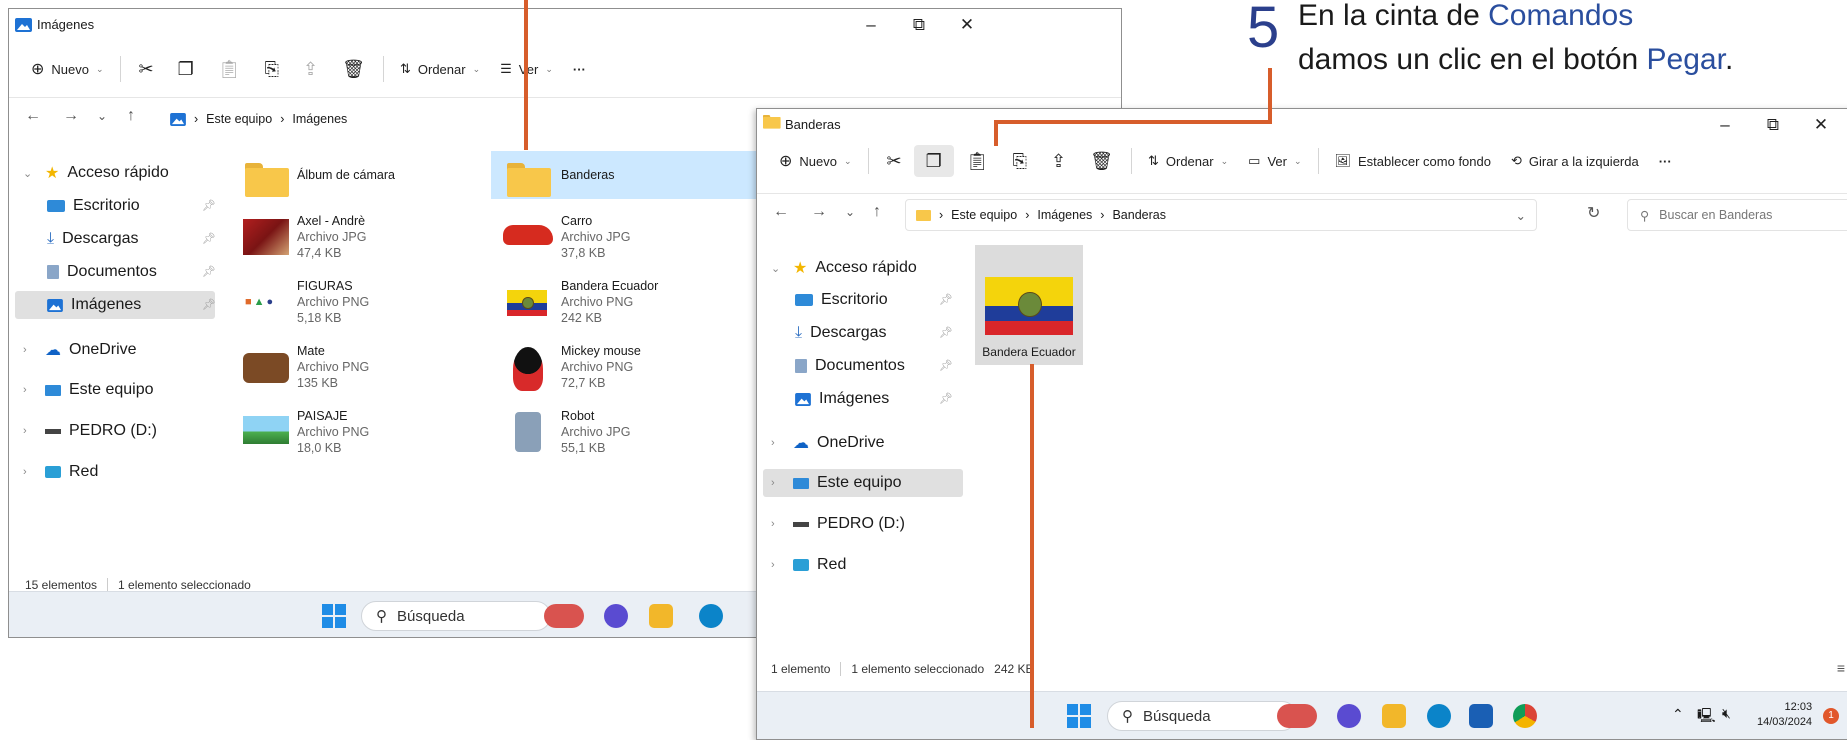 The image size is (1847, 740). What do you see at coordinates (1029, 305) in the screenshot?
I see `list-item-selected: Bandera Ecuador` at bounding box center [1029, 305].